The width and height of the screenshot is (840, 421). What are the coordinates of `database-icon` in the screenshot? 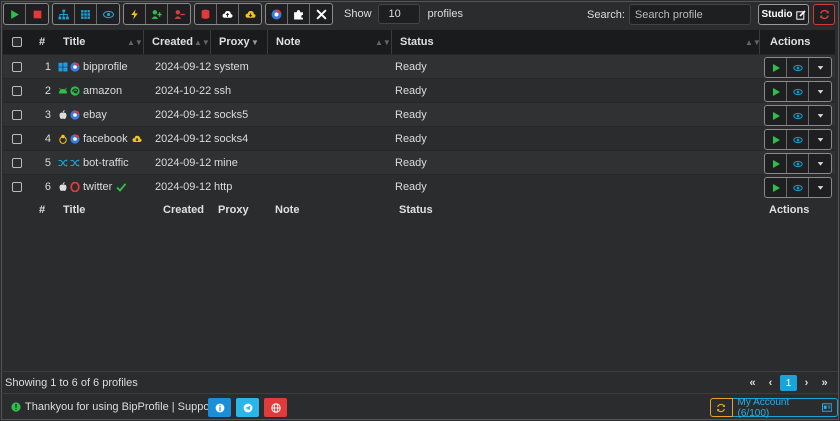 It's located at (205, 14).